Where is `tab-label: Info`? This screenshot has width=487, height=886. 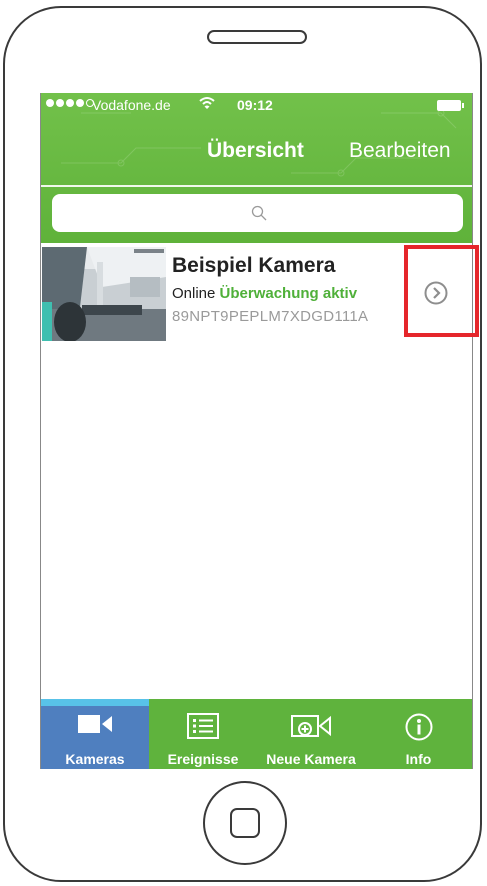
tab-label: Info is located at coordinates (418, 759).